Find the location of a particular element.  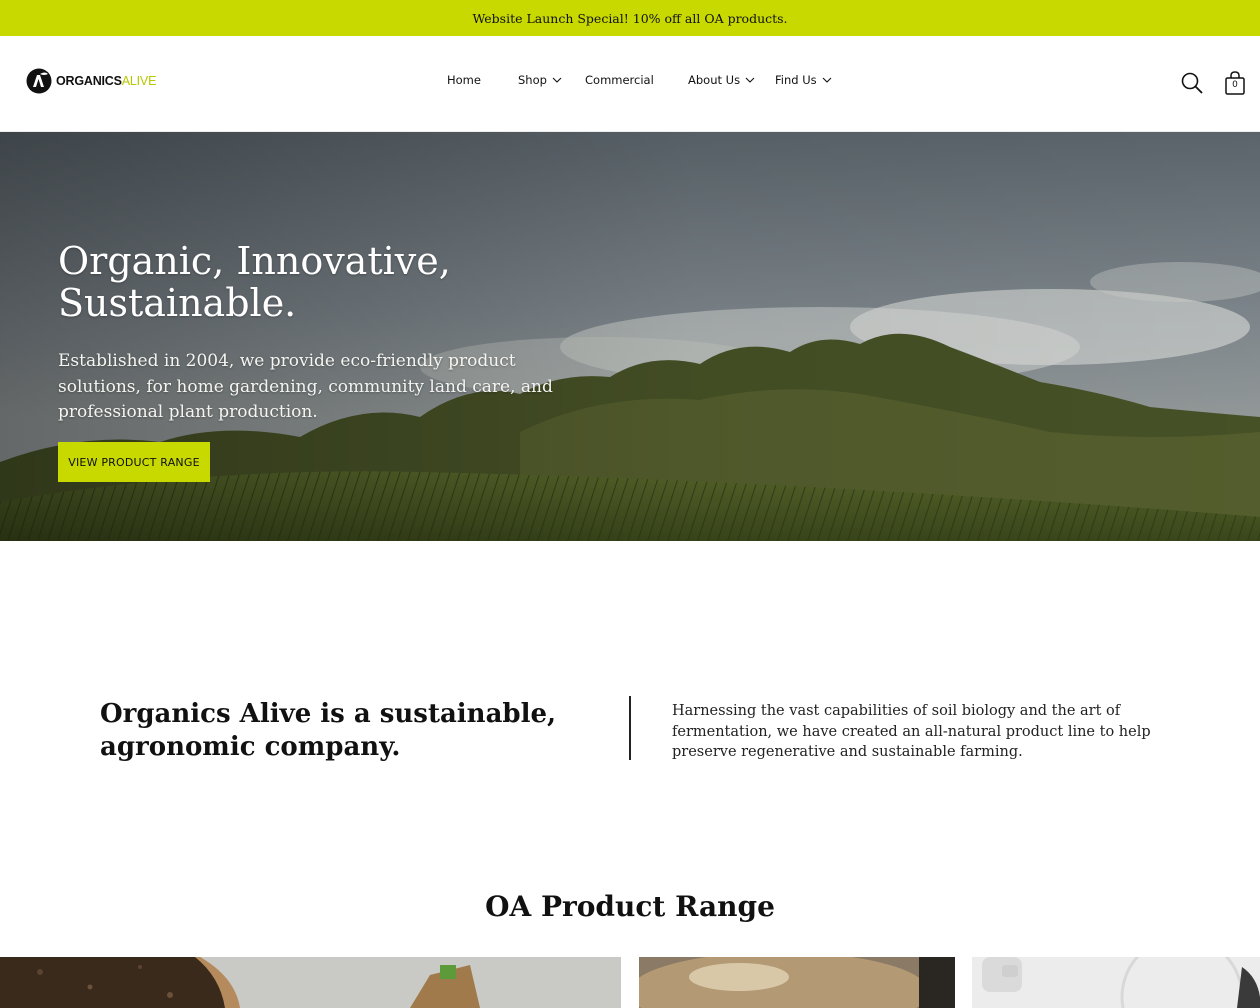

hero-title: Organic, Innovative, Sustainable. is located at coordinates (254, 282).